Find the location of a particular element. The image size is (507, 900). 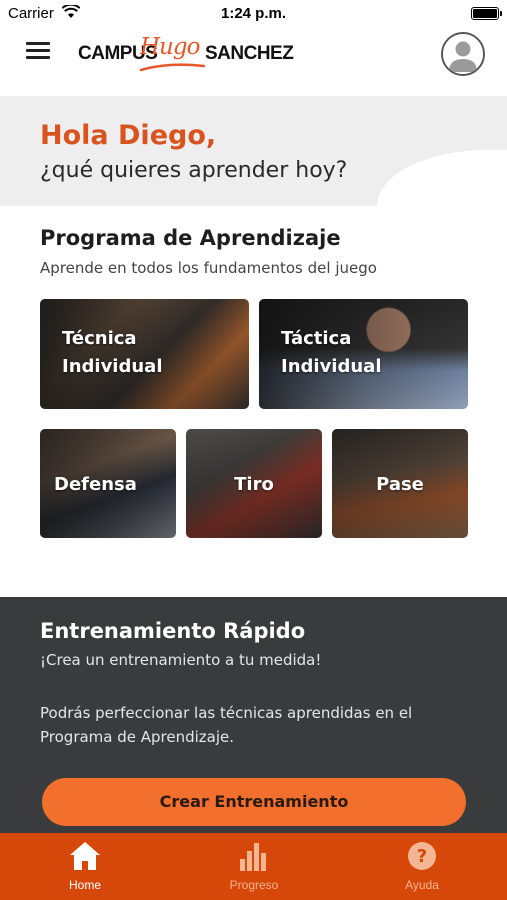

card-defensa-label: Defensa is located at coordinates (95, 484).